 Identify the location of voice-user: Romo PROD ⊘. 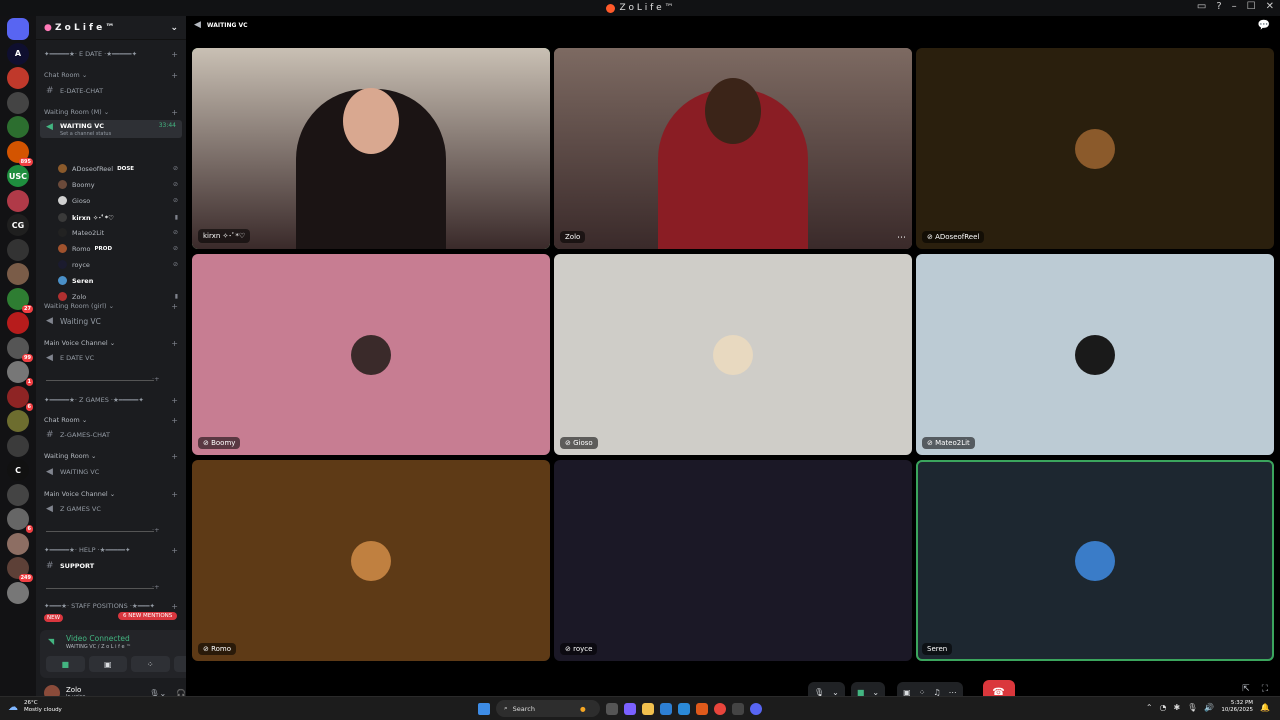
(111, 248).